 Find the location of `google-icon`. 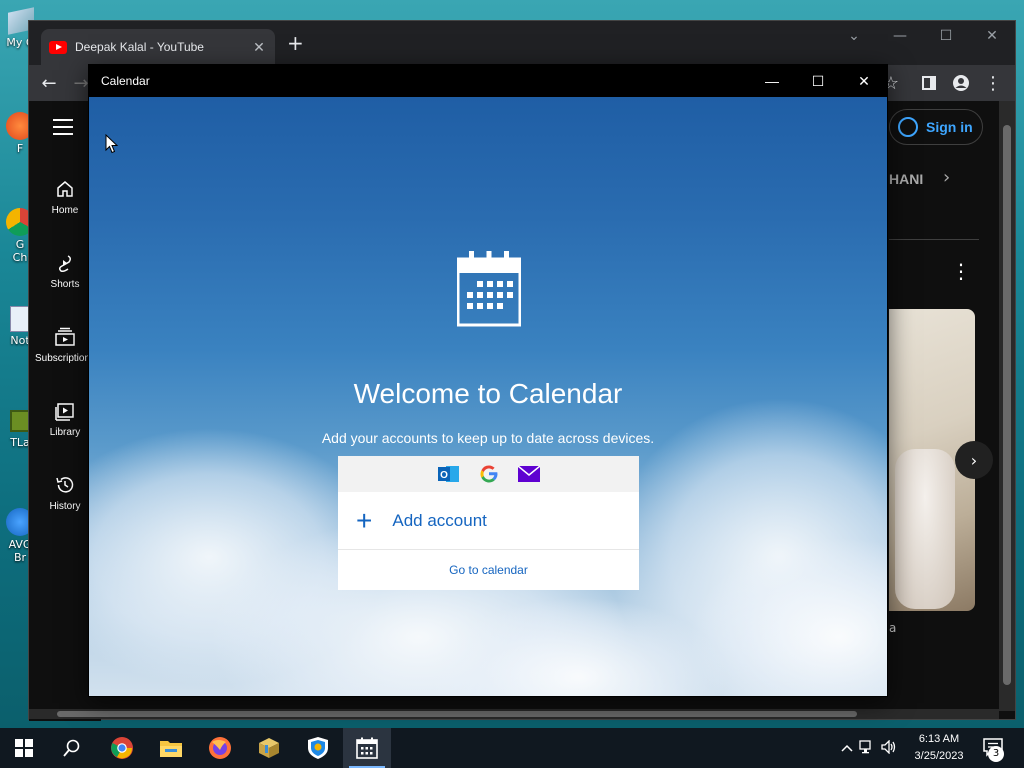

google-icon is located at coordinates (489, 474).